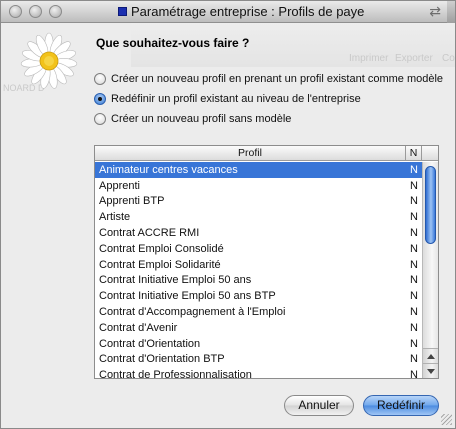 The height and width of the screenshot is (429, 456). What do you see at coordinates (319, 405) in the screenshot?
I see `cancel-button: Annuler` at bounding box center [319, 405].